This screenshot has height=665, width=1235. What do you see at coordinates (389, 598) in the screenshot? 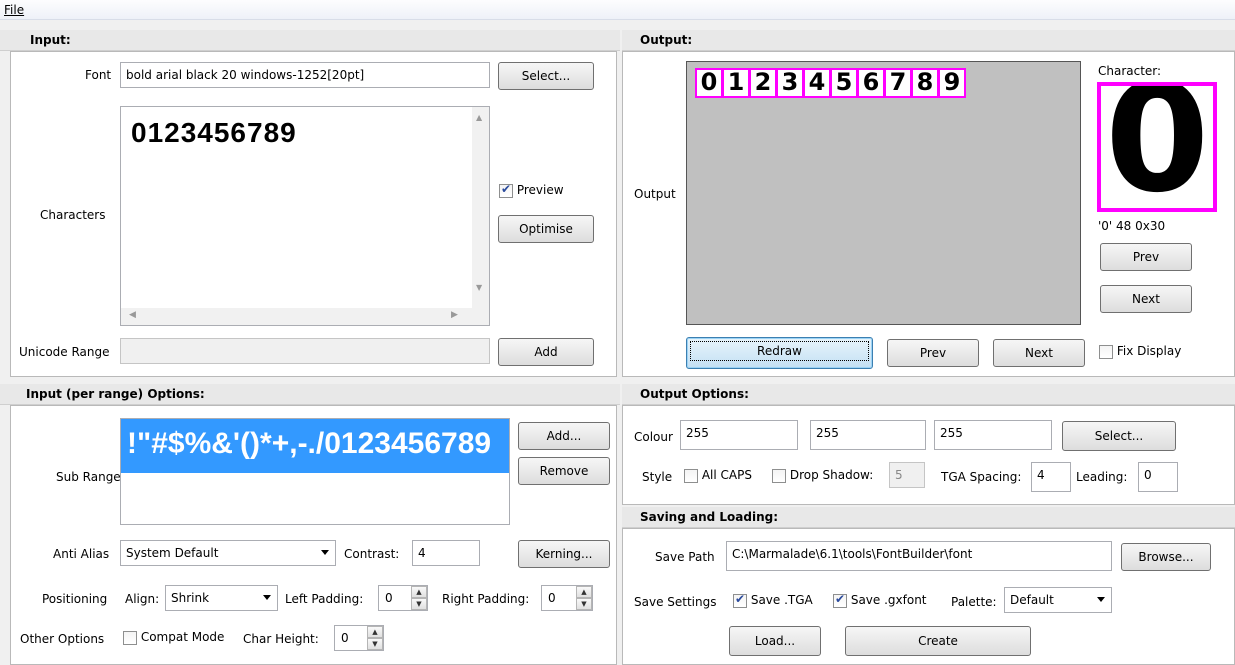
I see `left-padding-value: 0` at bounding box center [389, 598].